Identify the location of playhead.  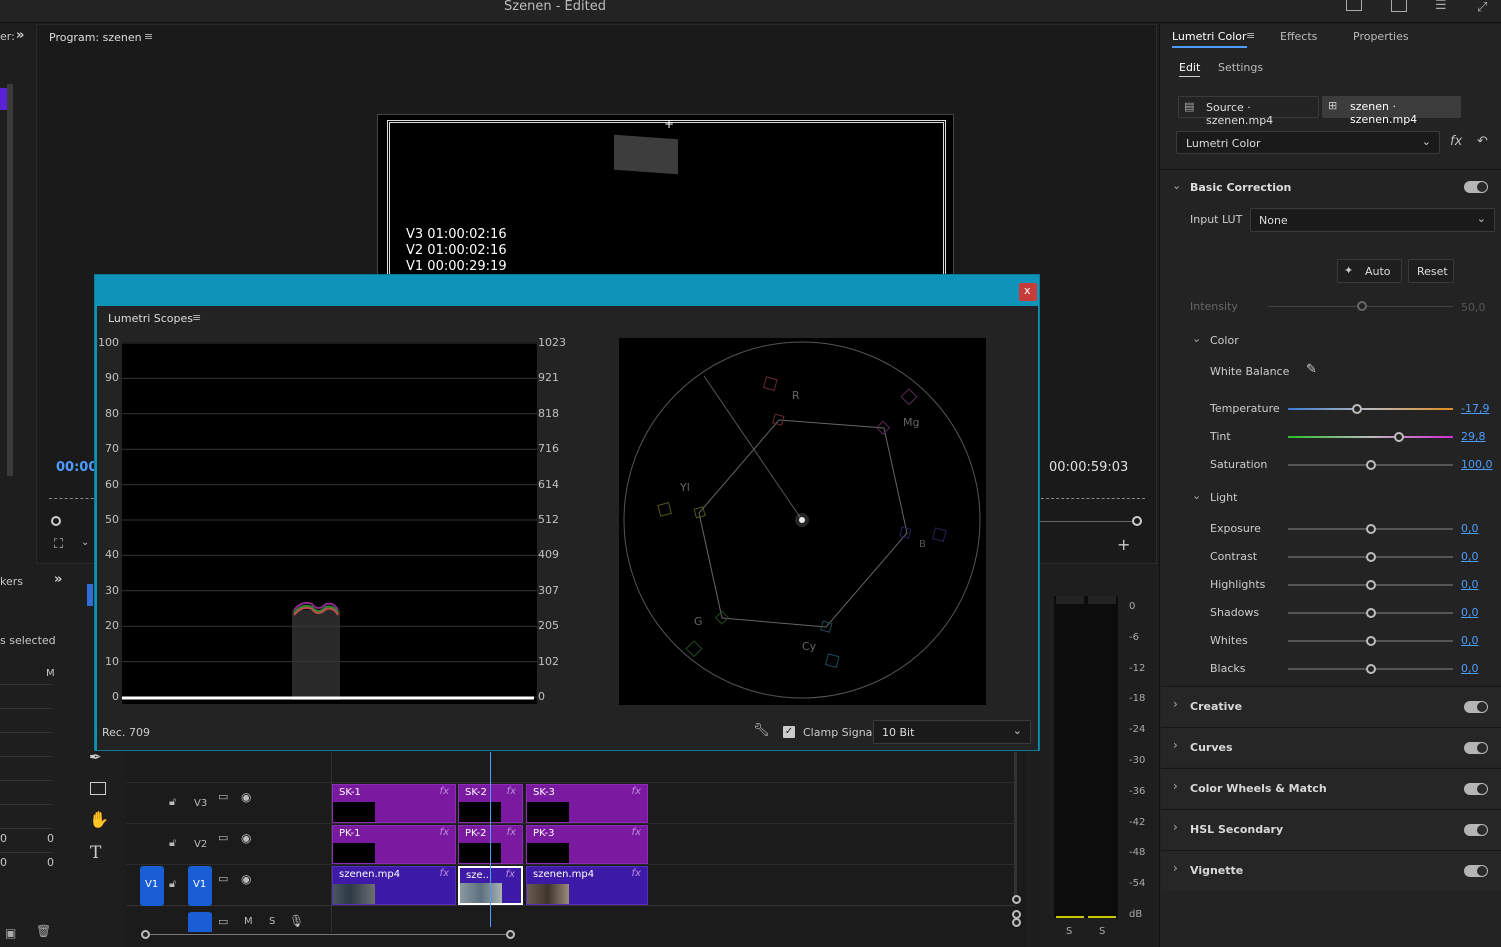
(490, 839).